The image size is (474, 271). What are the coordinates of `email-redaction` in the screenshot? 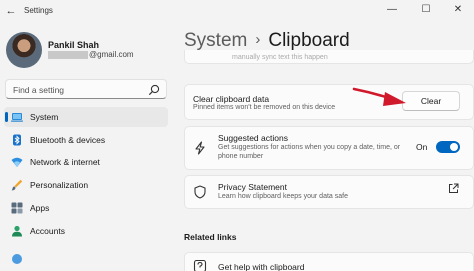 It's located at (68, 54).